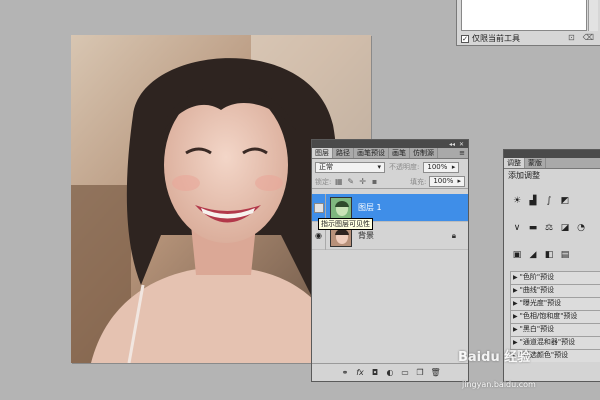  Describe the element at coordinates (496, 38) in the screenshot. I see `current-tool-only-label: 仅限当前工具` at that location.